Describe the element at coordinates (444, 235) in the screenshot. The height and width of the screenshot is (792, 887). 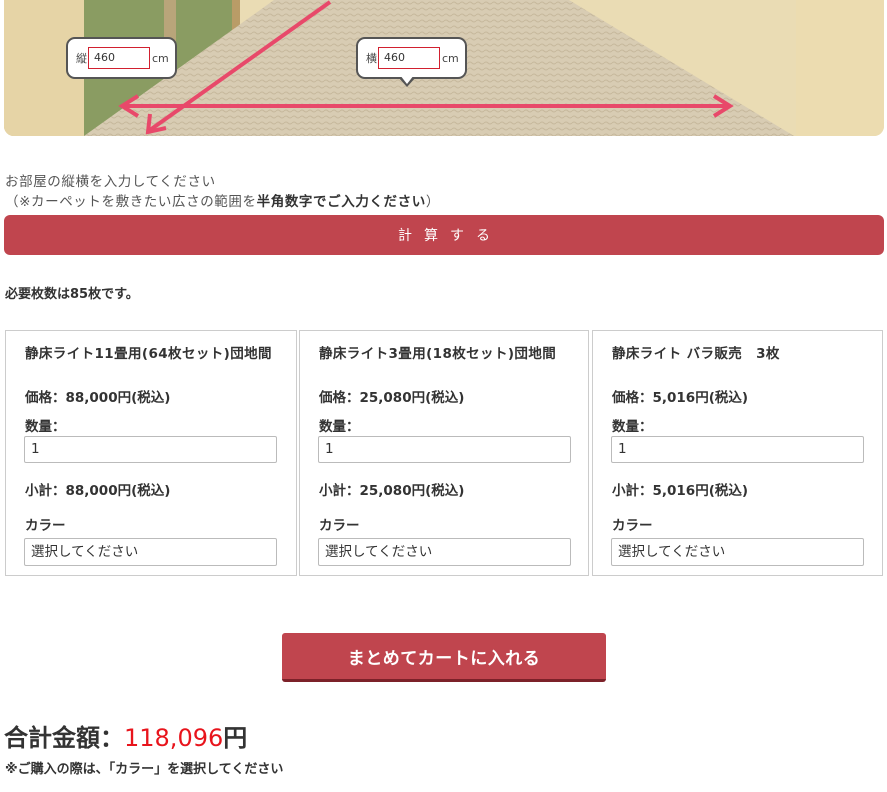
I see `calculate-button: 計算する` at that location.